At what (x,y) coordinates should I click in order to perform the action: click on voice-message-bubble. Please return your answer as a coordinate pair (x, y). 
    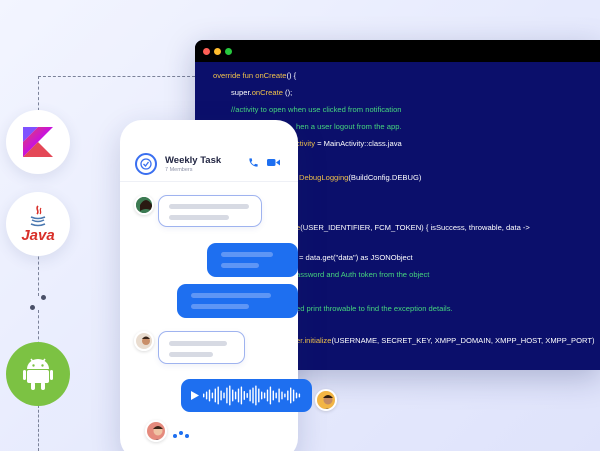
    Looking at the image, I should click on (246, 395).